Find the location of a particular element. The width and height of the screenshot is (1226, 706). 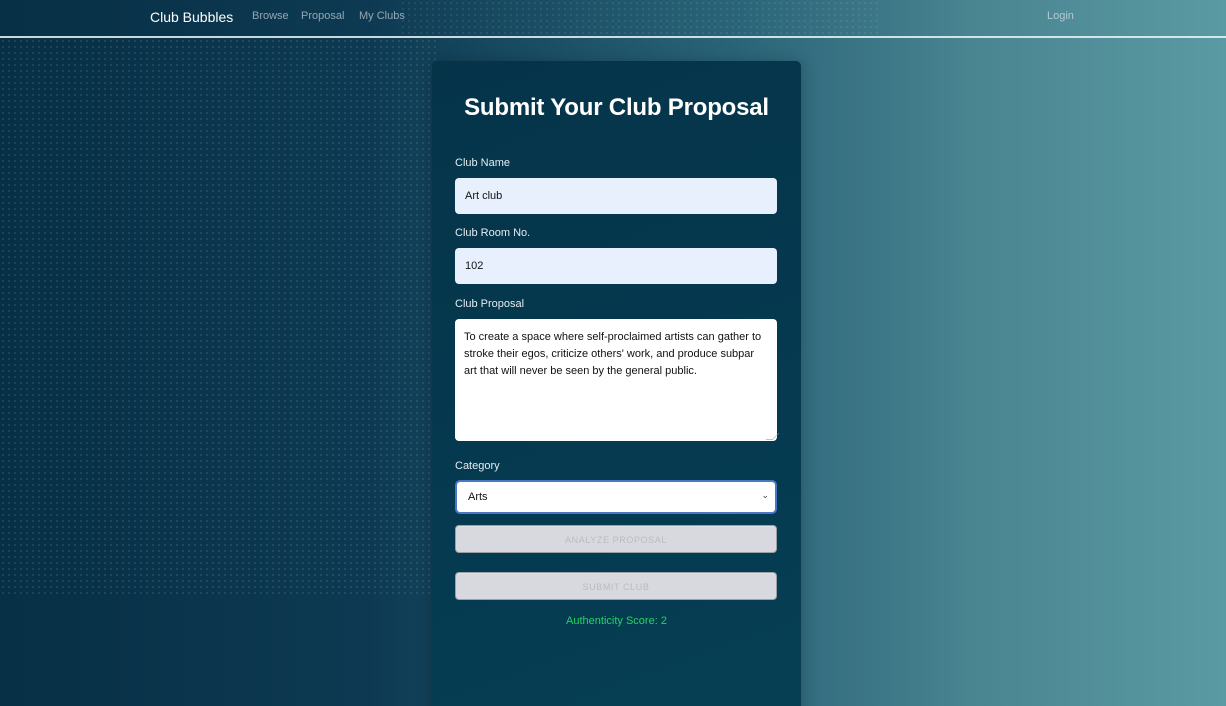

nav-link-browse: Browse is located at coordinates (270, 16).